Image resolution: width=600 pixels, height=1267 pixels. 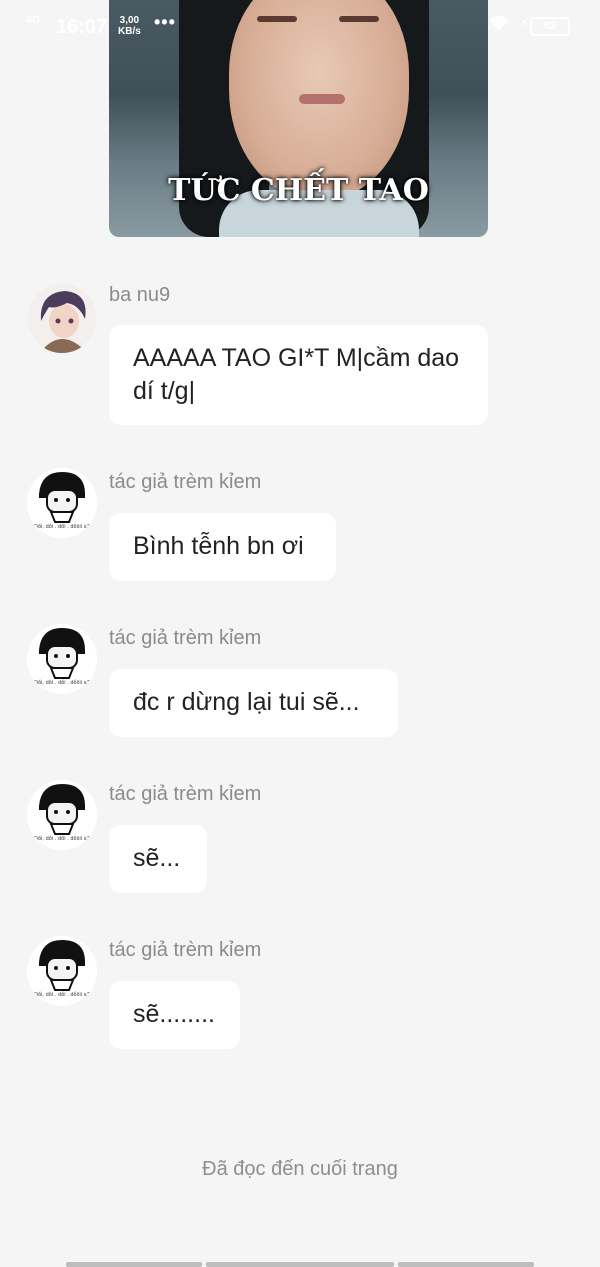 I want to click on charging-icon: ⚡, so click(x=525, y=23).